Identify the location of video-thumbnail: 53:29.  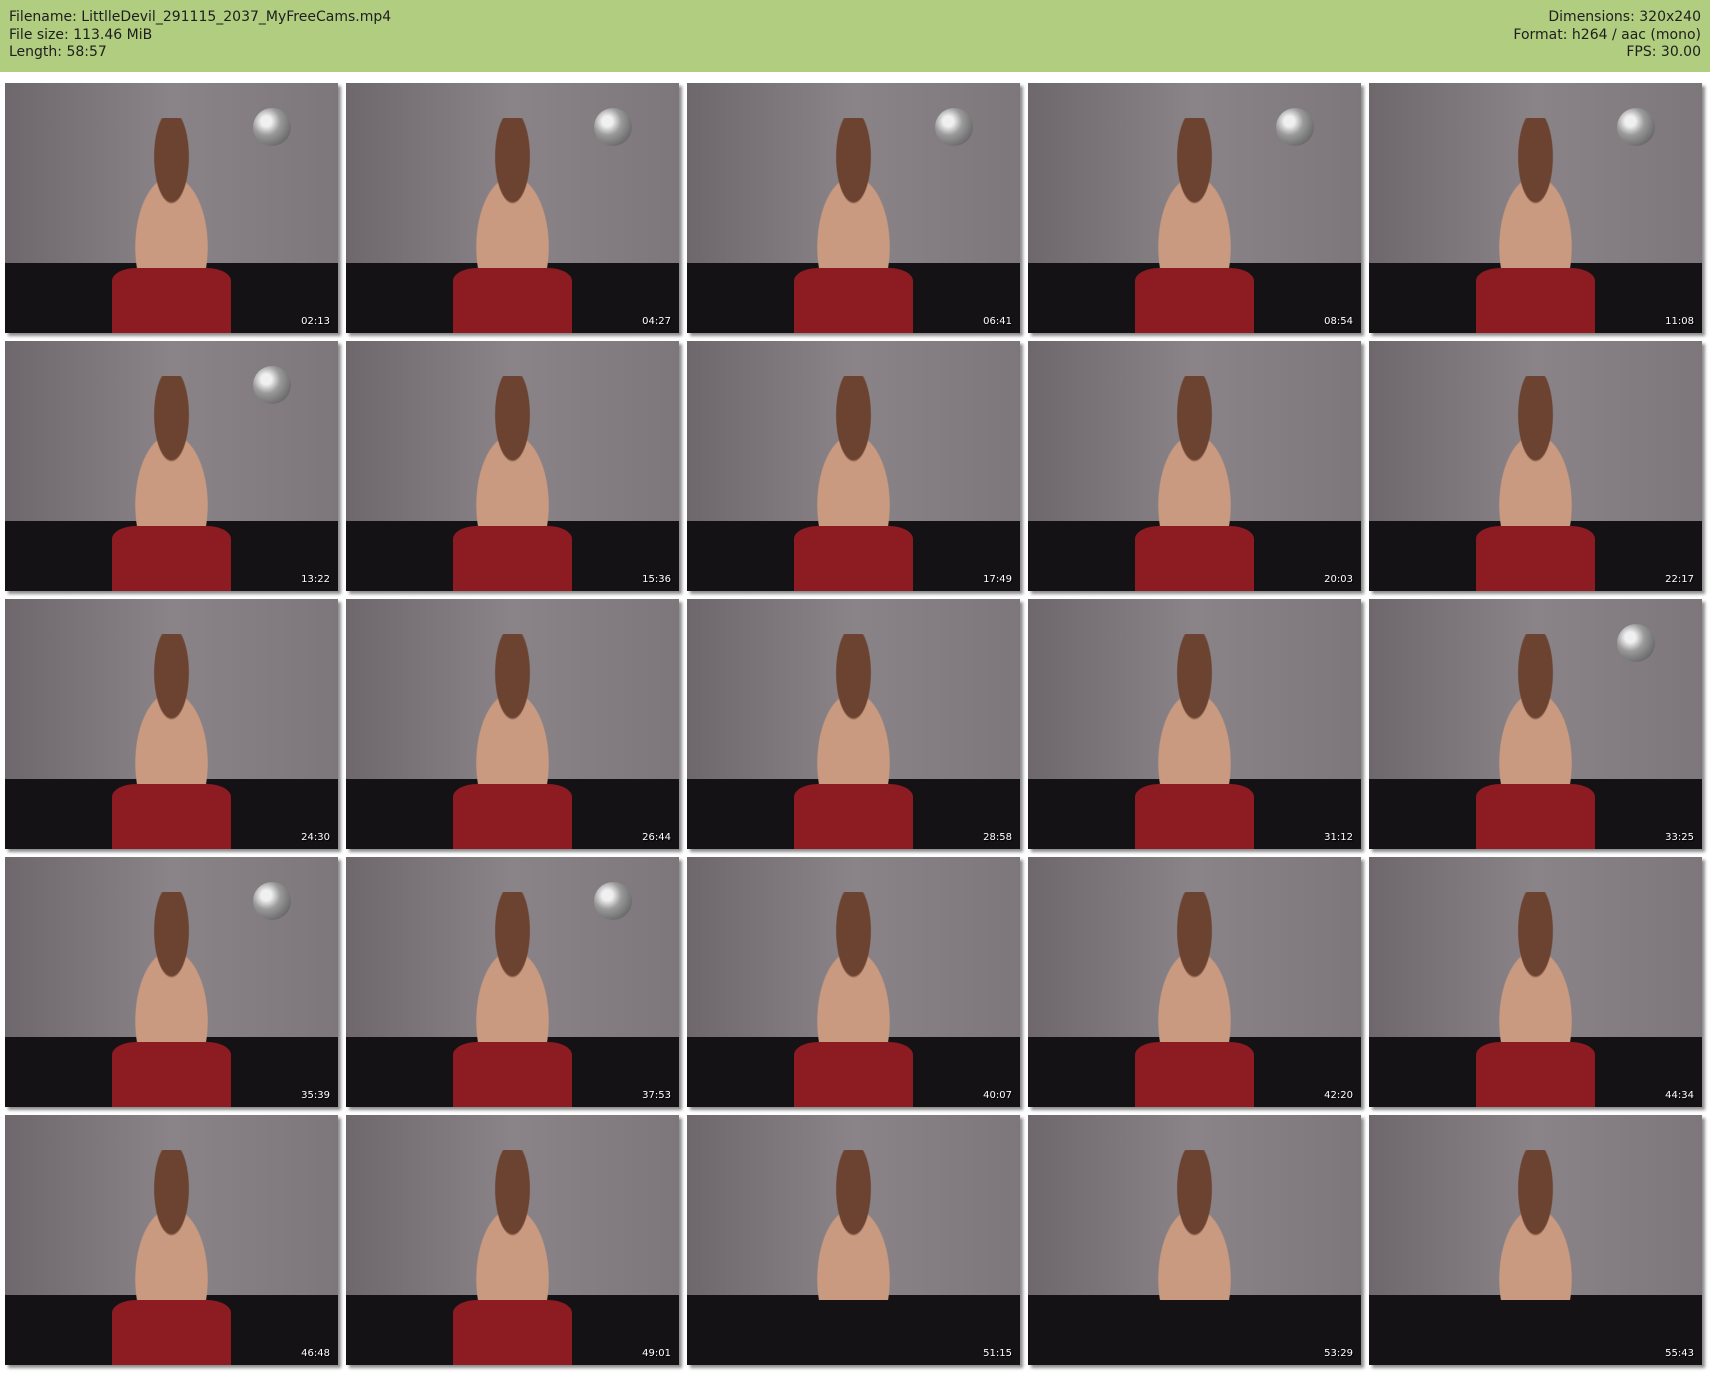
(1194, 1240).